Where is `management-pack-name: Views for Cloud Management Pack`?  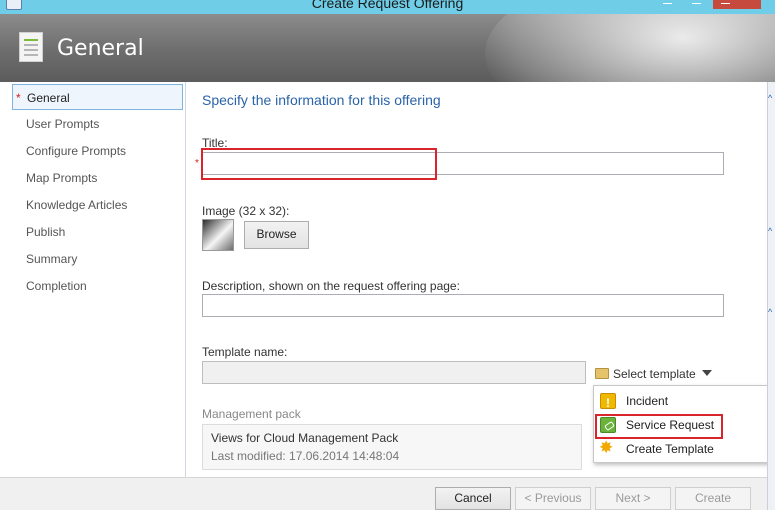 management-pack-name: Views for Cloud Management Pack is located at coordinates (305, 438).